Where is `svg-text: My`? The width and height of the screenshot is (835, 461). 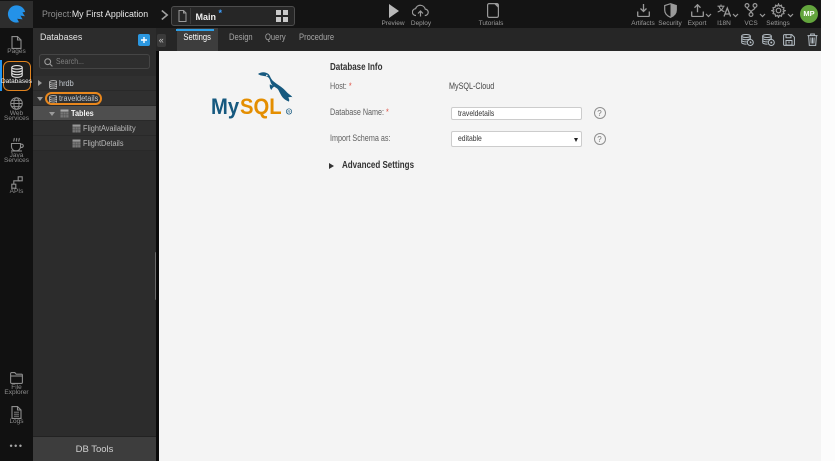
svg-text: My is located at coordinates (225, 107).